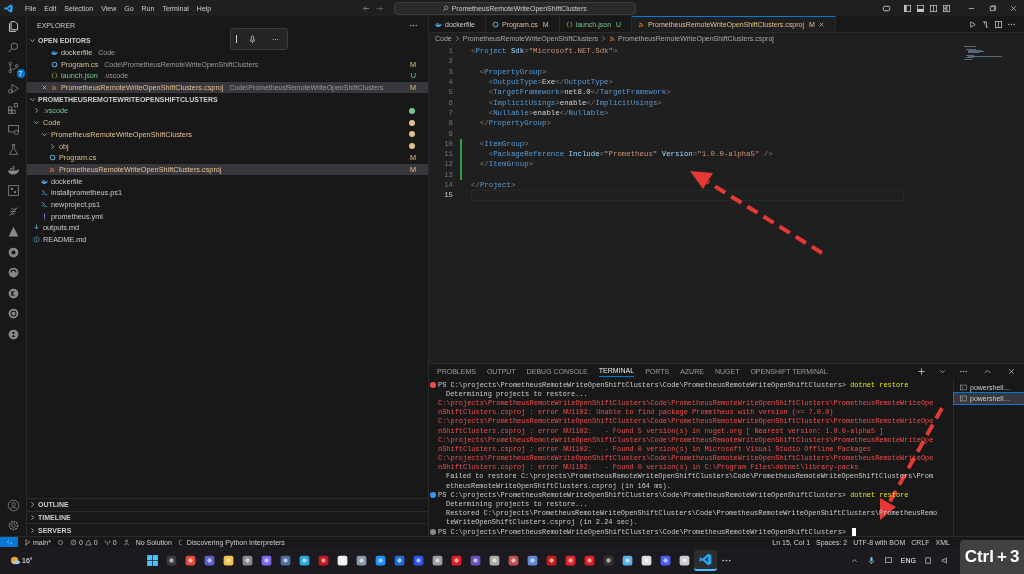 The width and height of the screenshot is (1024, 574). I want to click on split-layout-icon, so click(933, 8).